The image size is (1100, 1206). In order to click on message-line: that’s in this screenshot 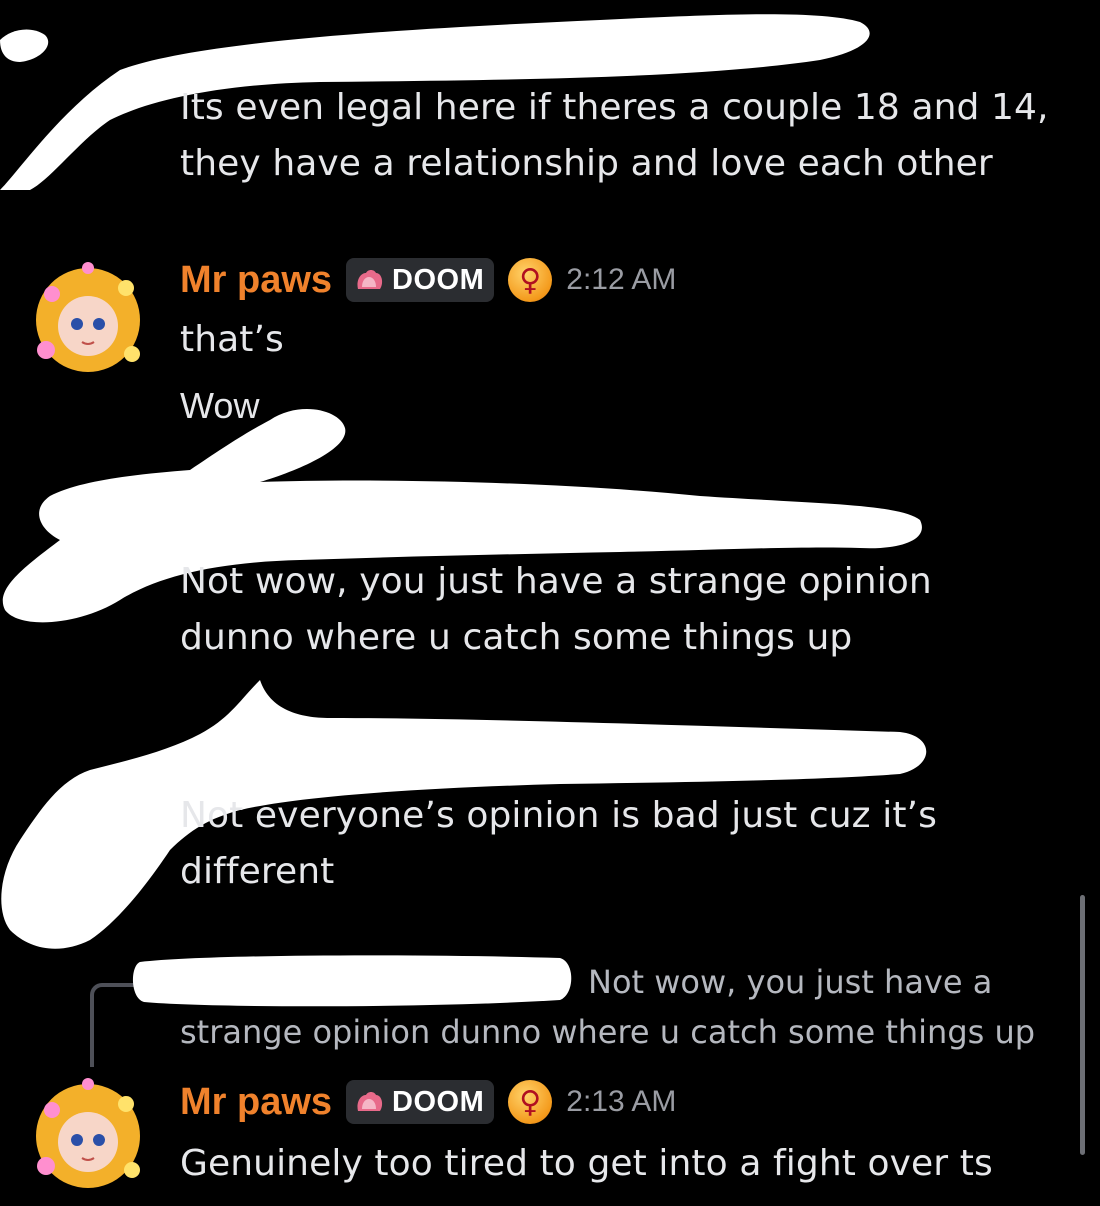, I will do `click(232, 339)`.